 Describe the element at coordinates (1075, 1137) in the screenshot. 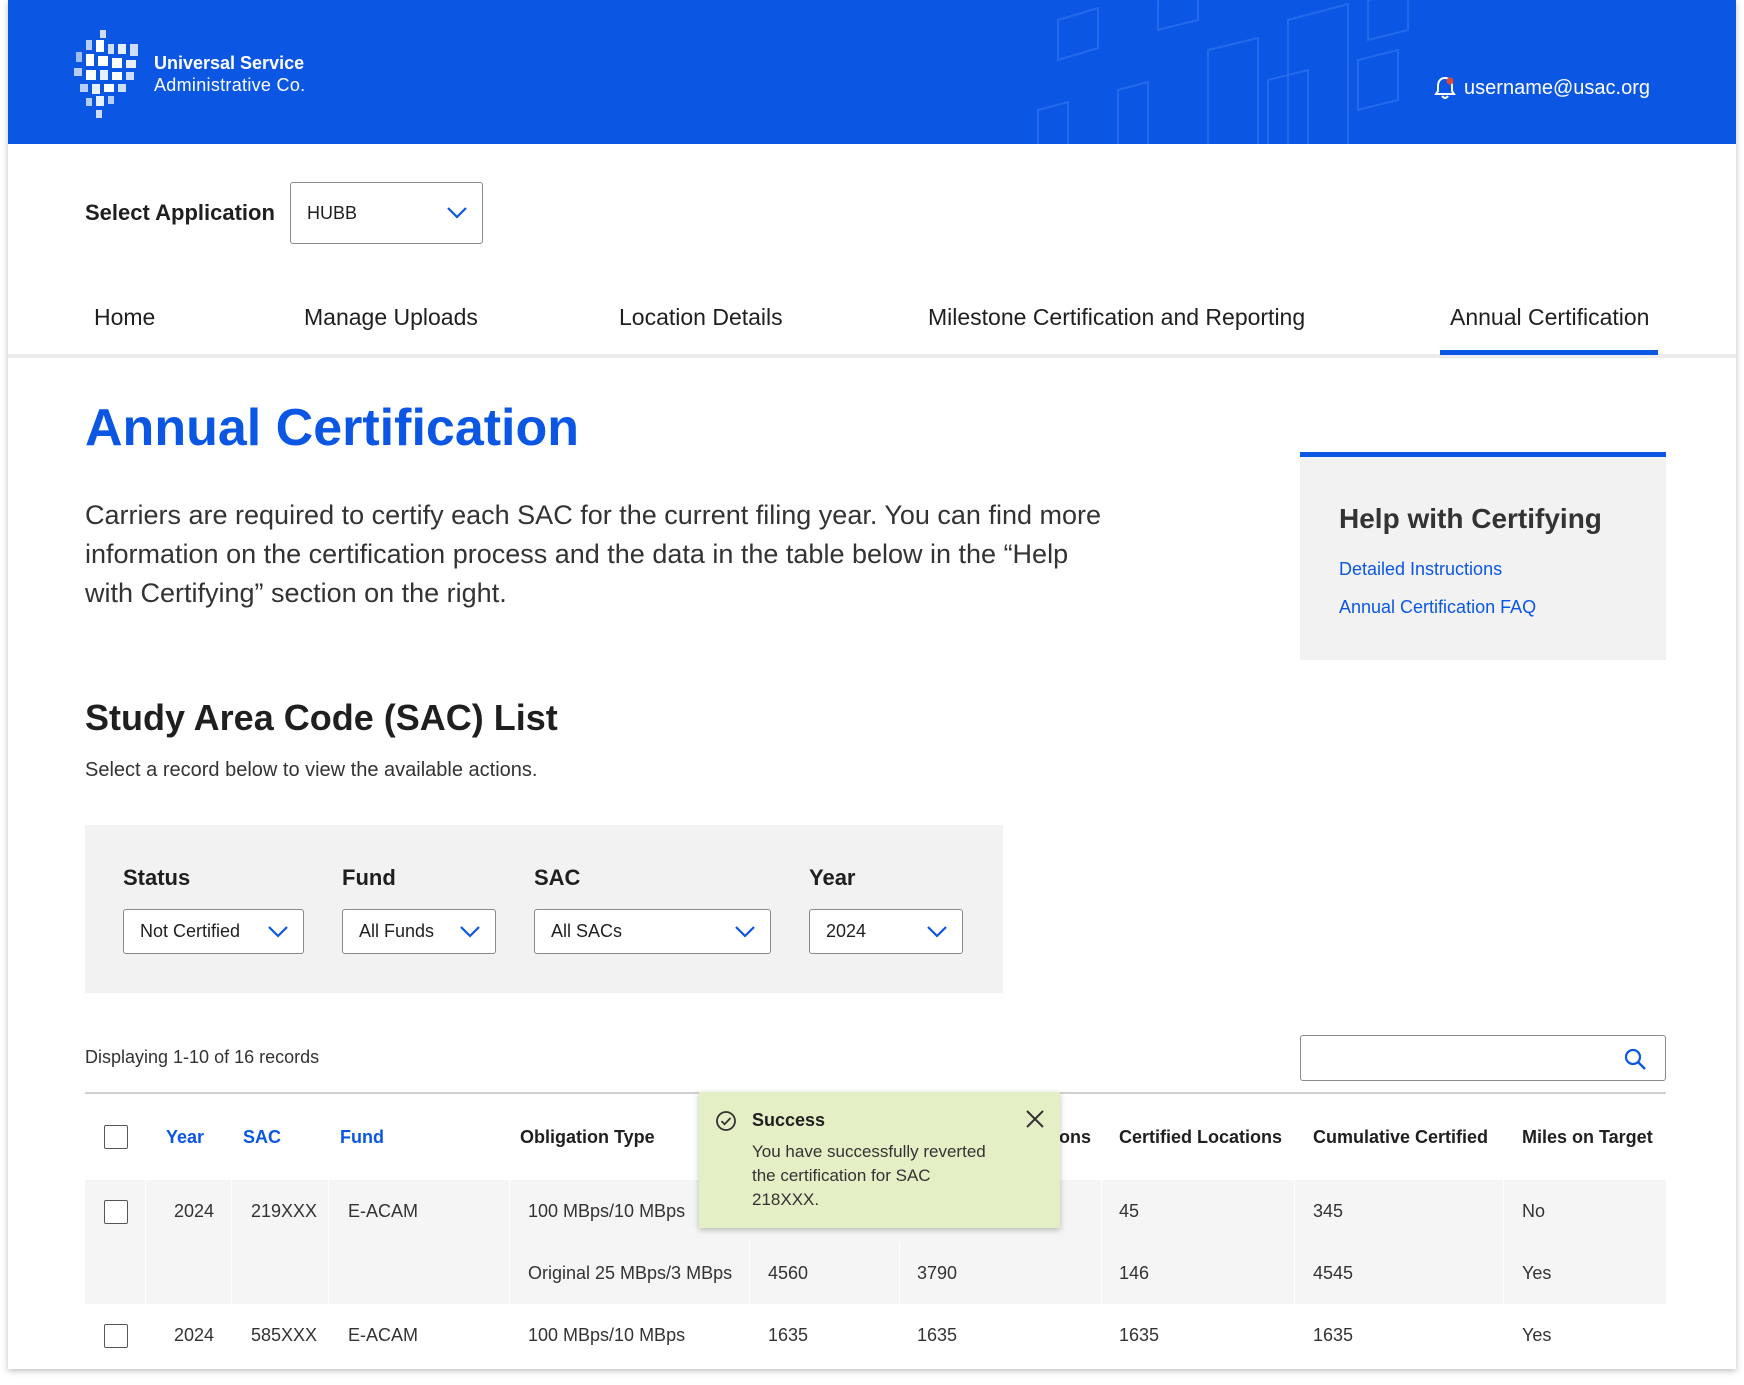

I see `column-header-locations: ons` at that location.